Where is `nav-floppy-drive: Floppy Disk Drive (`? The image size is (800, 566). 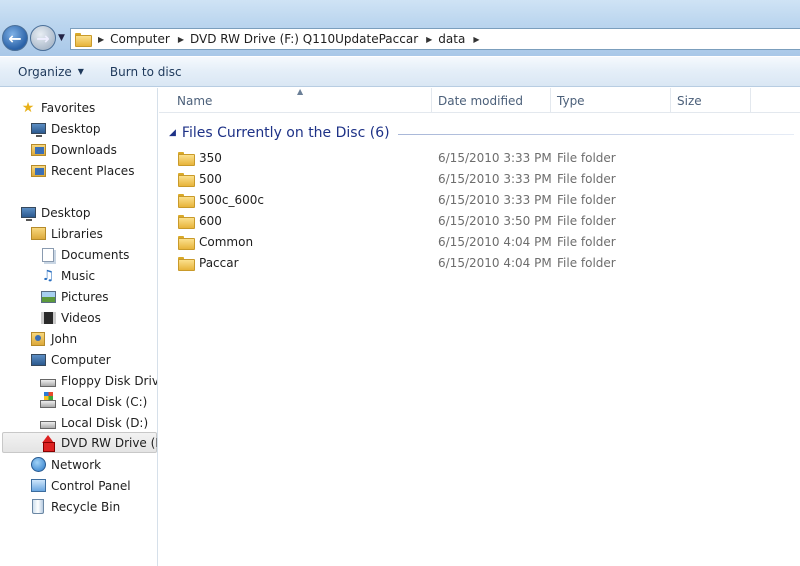 nav-floppy-drive: Floppy Disk Drive ( is located at coordinates (98, 380).